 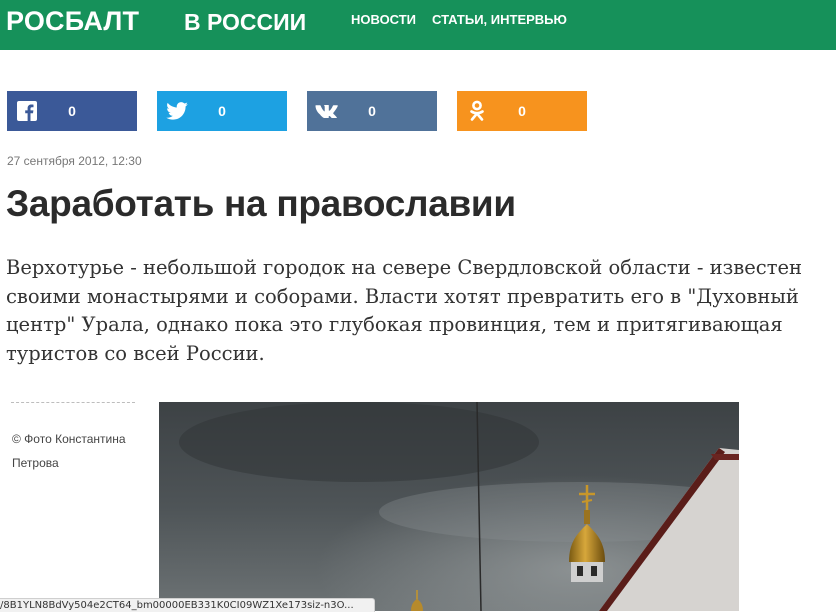 What do you see at coordinates (177, 111) in the screenshot?
I see `twitter-icon` at bounding box center [177, 111].